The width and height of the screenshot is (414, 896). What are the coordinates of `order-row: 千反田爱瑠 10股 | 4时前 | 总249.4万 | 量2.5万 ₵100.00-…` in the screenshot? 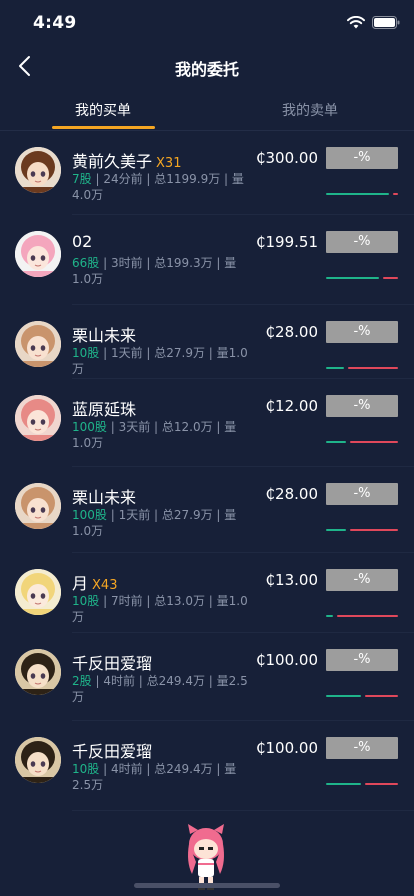 It's located at (207, 766).